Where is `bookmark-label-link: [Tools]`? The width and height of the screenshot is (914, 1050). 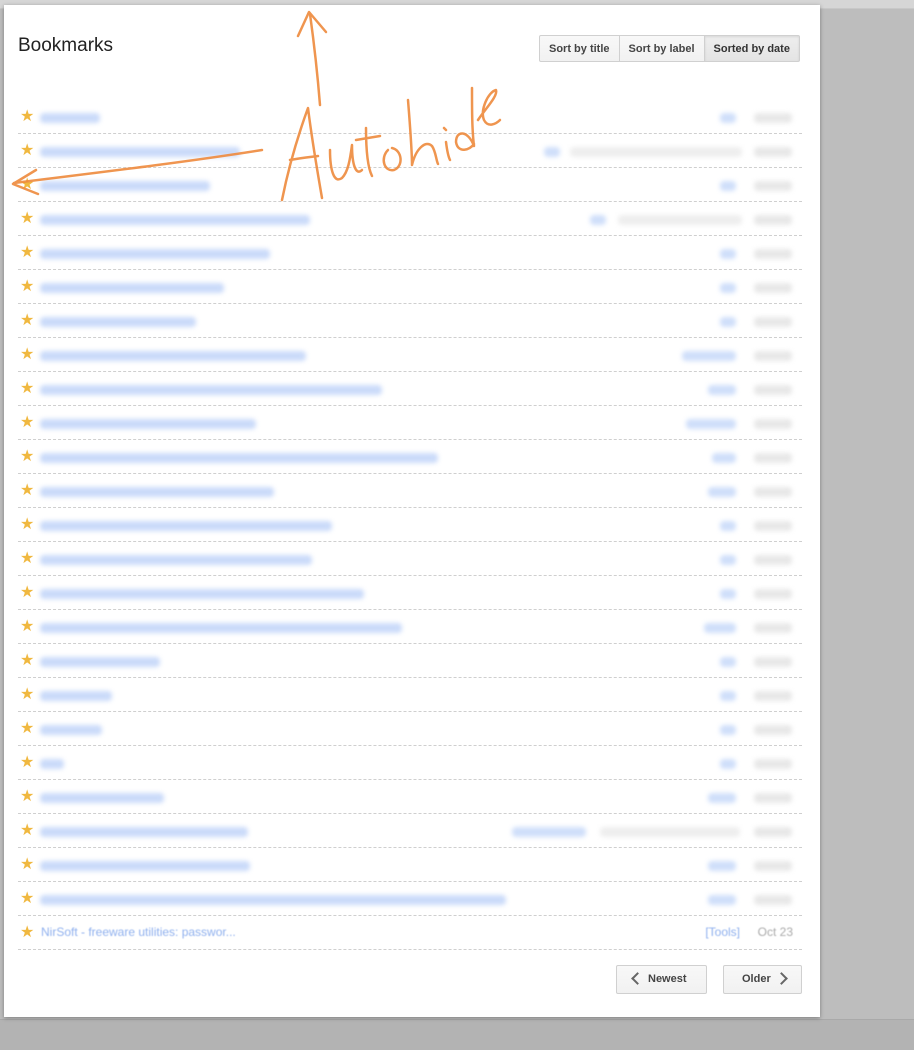
bookmark-label-link: [Tools] is located at coordinates (722, 932).